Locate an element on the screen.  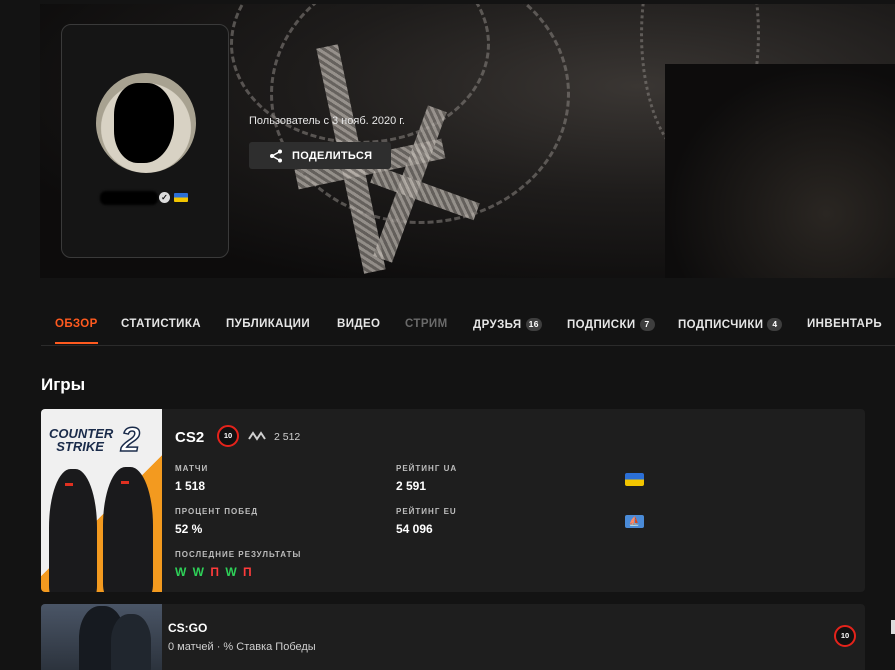
last-results: W W П W П is located at coordinates (214, 572).